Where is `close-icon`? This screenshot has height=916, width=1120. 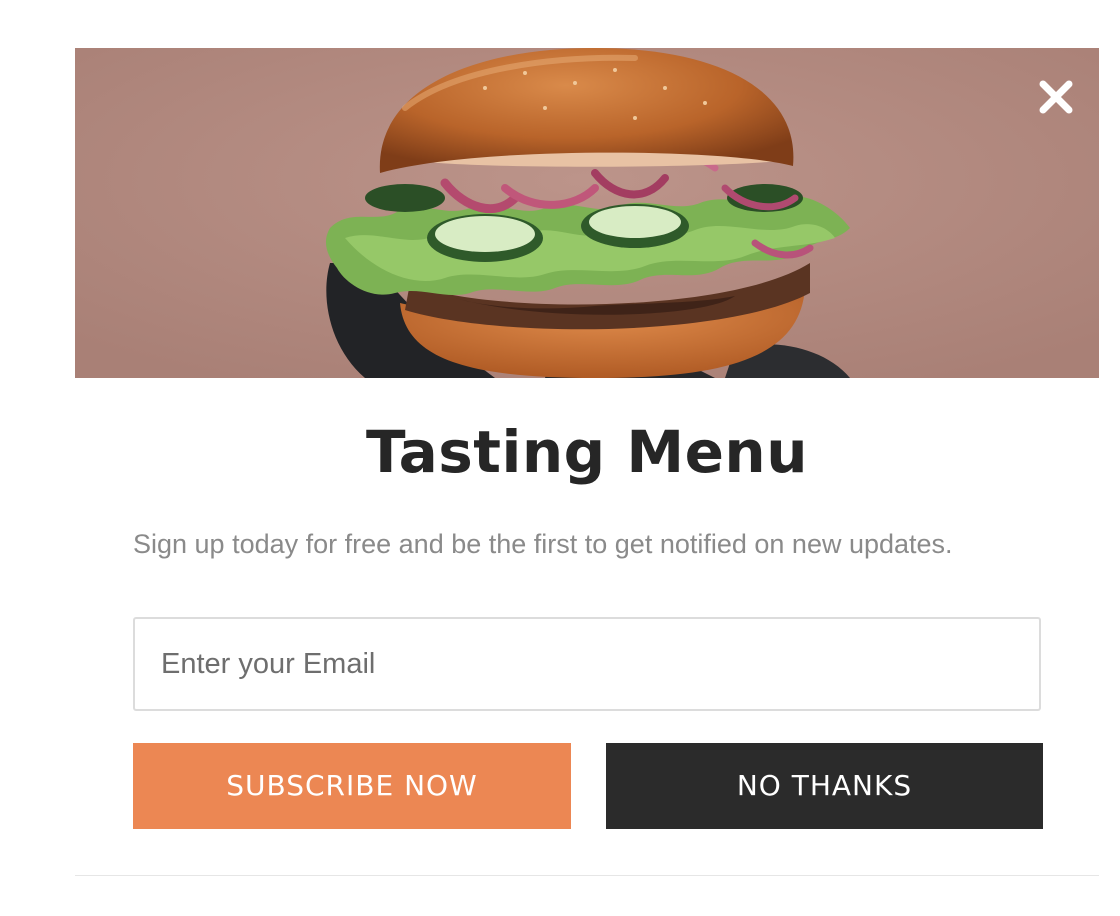
close-icon is located at coordinates (1056, 97).